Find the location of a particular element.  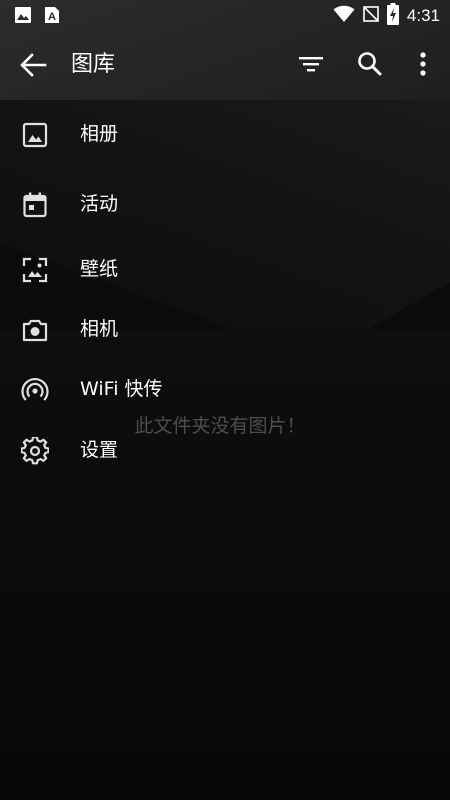

menu-item-label: 壁纸 is located at coordinates (99, 269).